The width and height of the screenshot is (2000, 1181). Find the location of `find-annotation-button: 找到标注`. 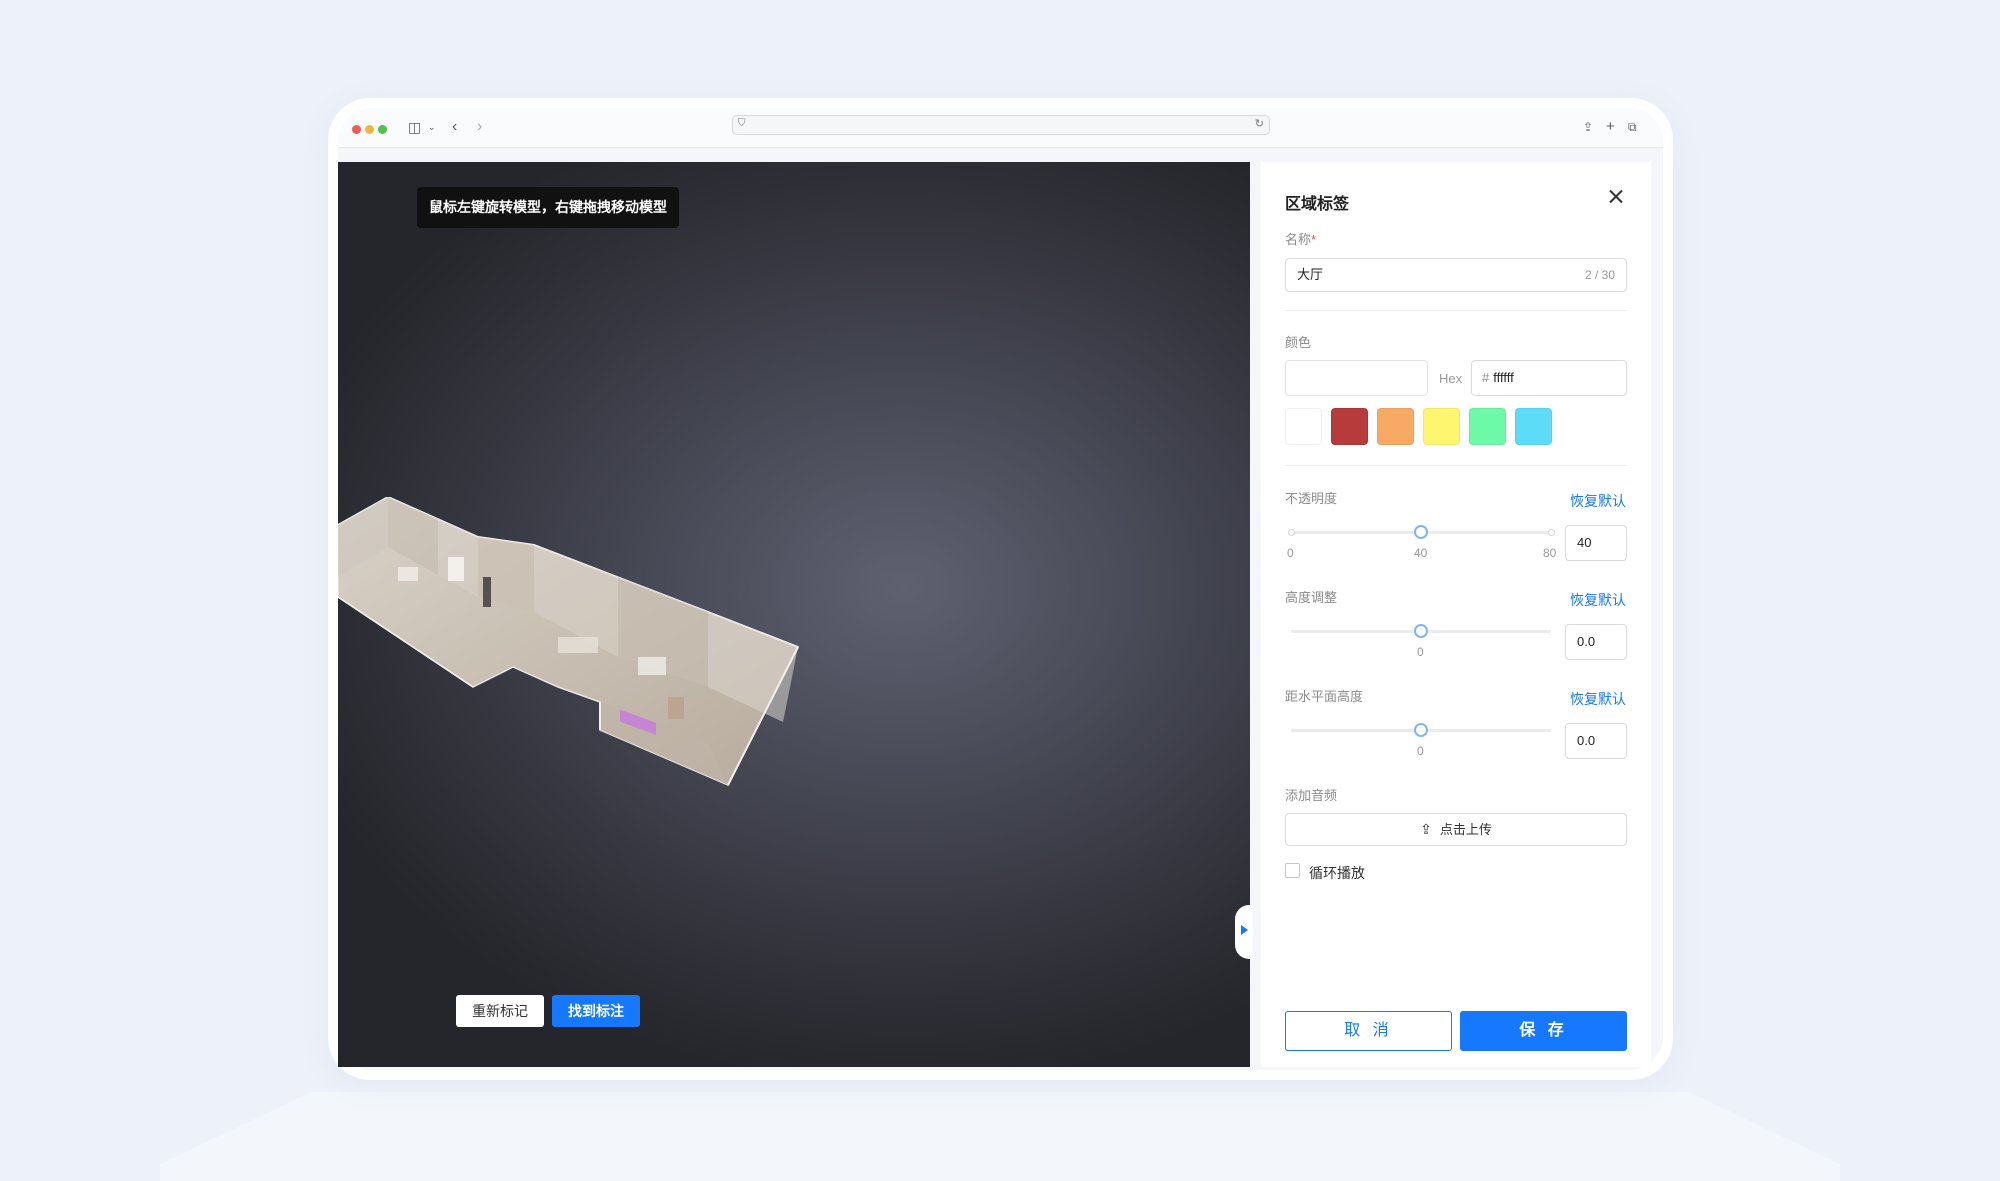

find-annotation-button: 找到标注 is located at coordinates (596, 1011).